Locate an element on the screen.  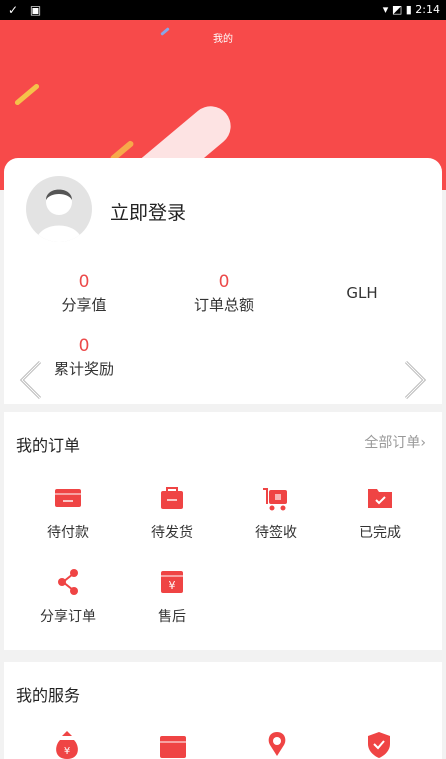
page-title: 我的 is located at coordinates (223, 39).